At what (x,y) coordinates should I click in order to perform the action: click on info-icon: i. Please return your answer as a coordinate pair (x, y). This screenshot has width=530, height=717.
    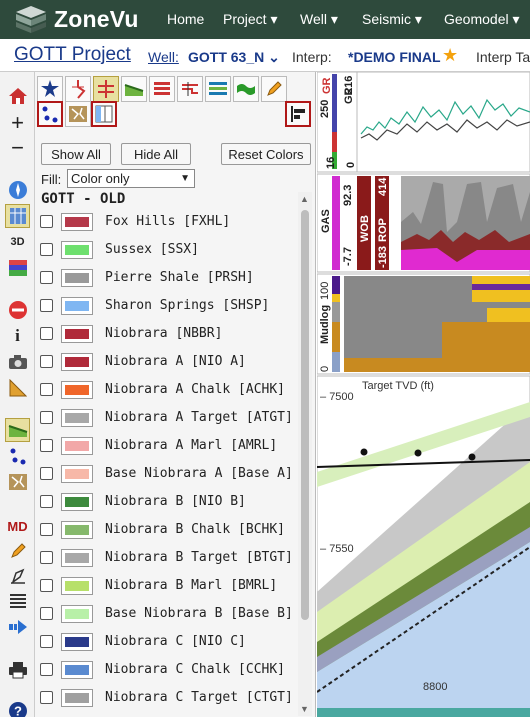
    Looking at the image, I should click on (17, 336).